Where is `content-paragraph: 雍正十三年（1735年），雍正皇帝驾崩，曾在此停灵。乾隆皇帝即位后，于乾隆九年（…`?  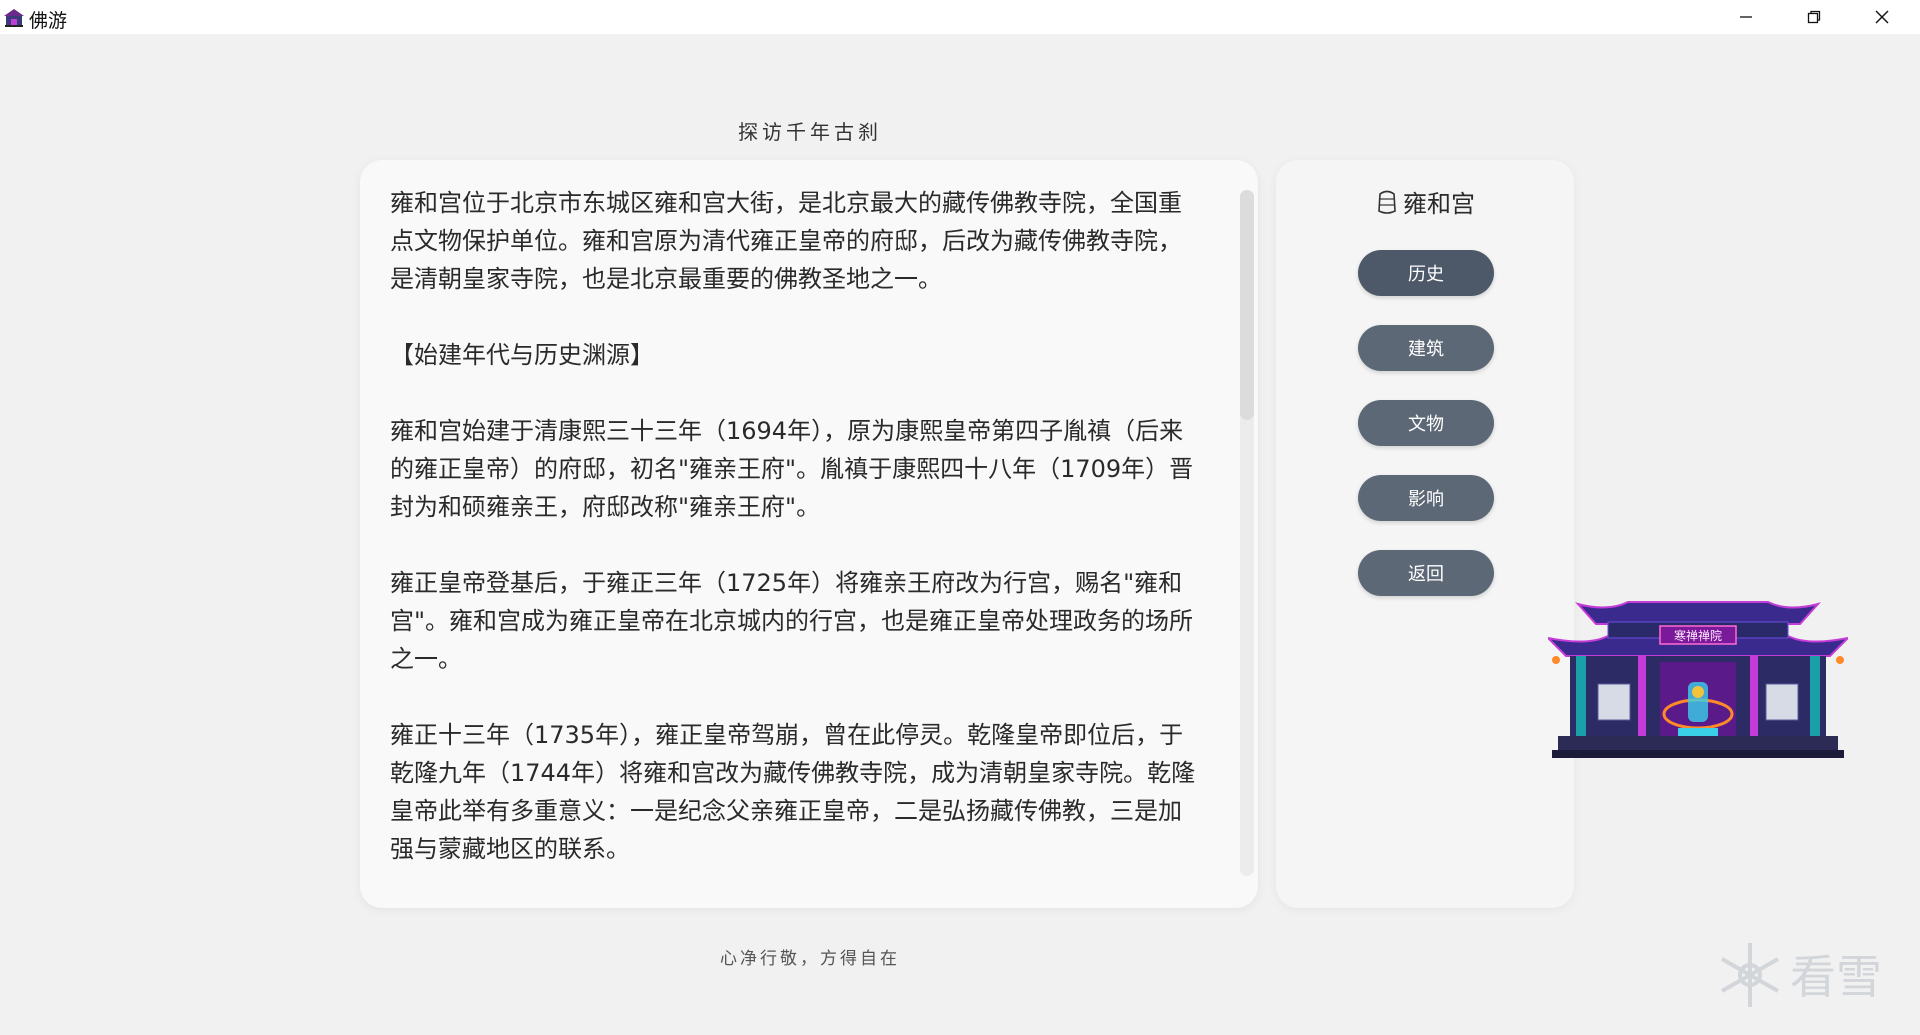
content-paragraph: 雍正十三年（1735年），雍正皇帝驾崩，曾在此停灵。乾隆皇帝即位后，于乾隆九年（… is located at coordinates (793, 792).